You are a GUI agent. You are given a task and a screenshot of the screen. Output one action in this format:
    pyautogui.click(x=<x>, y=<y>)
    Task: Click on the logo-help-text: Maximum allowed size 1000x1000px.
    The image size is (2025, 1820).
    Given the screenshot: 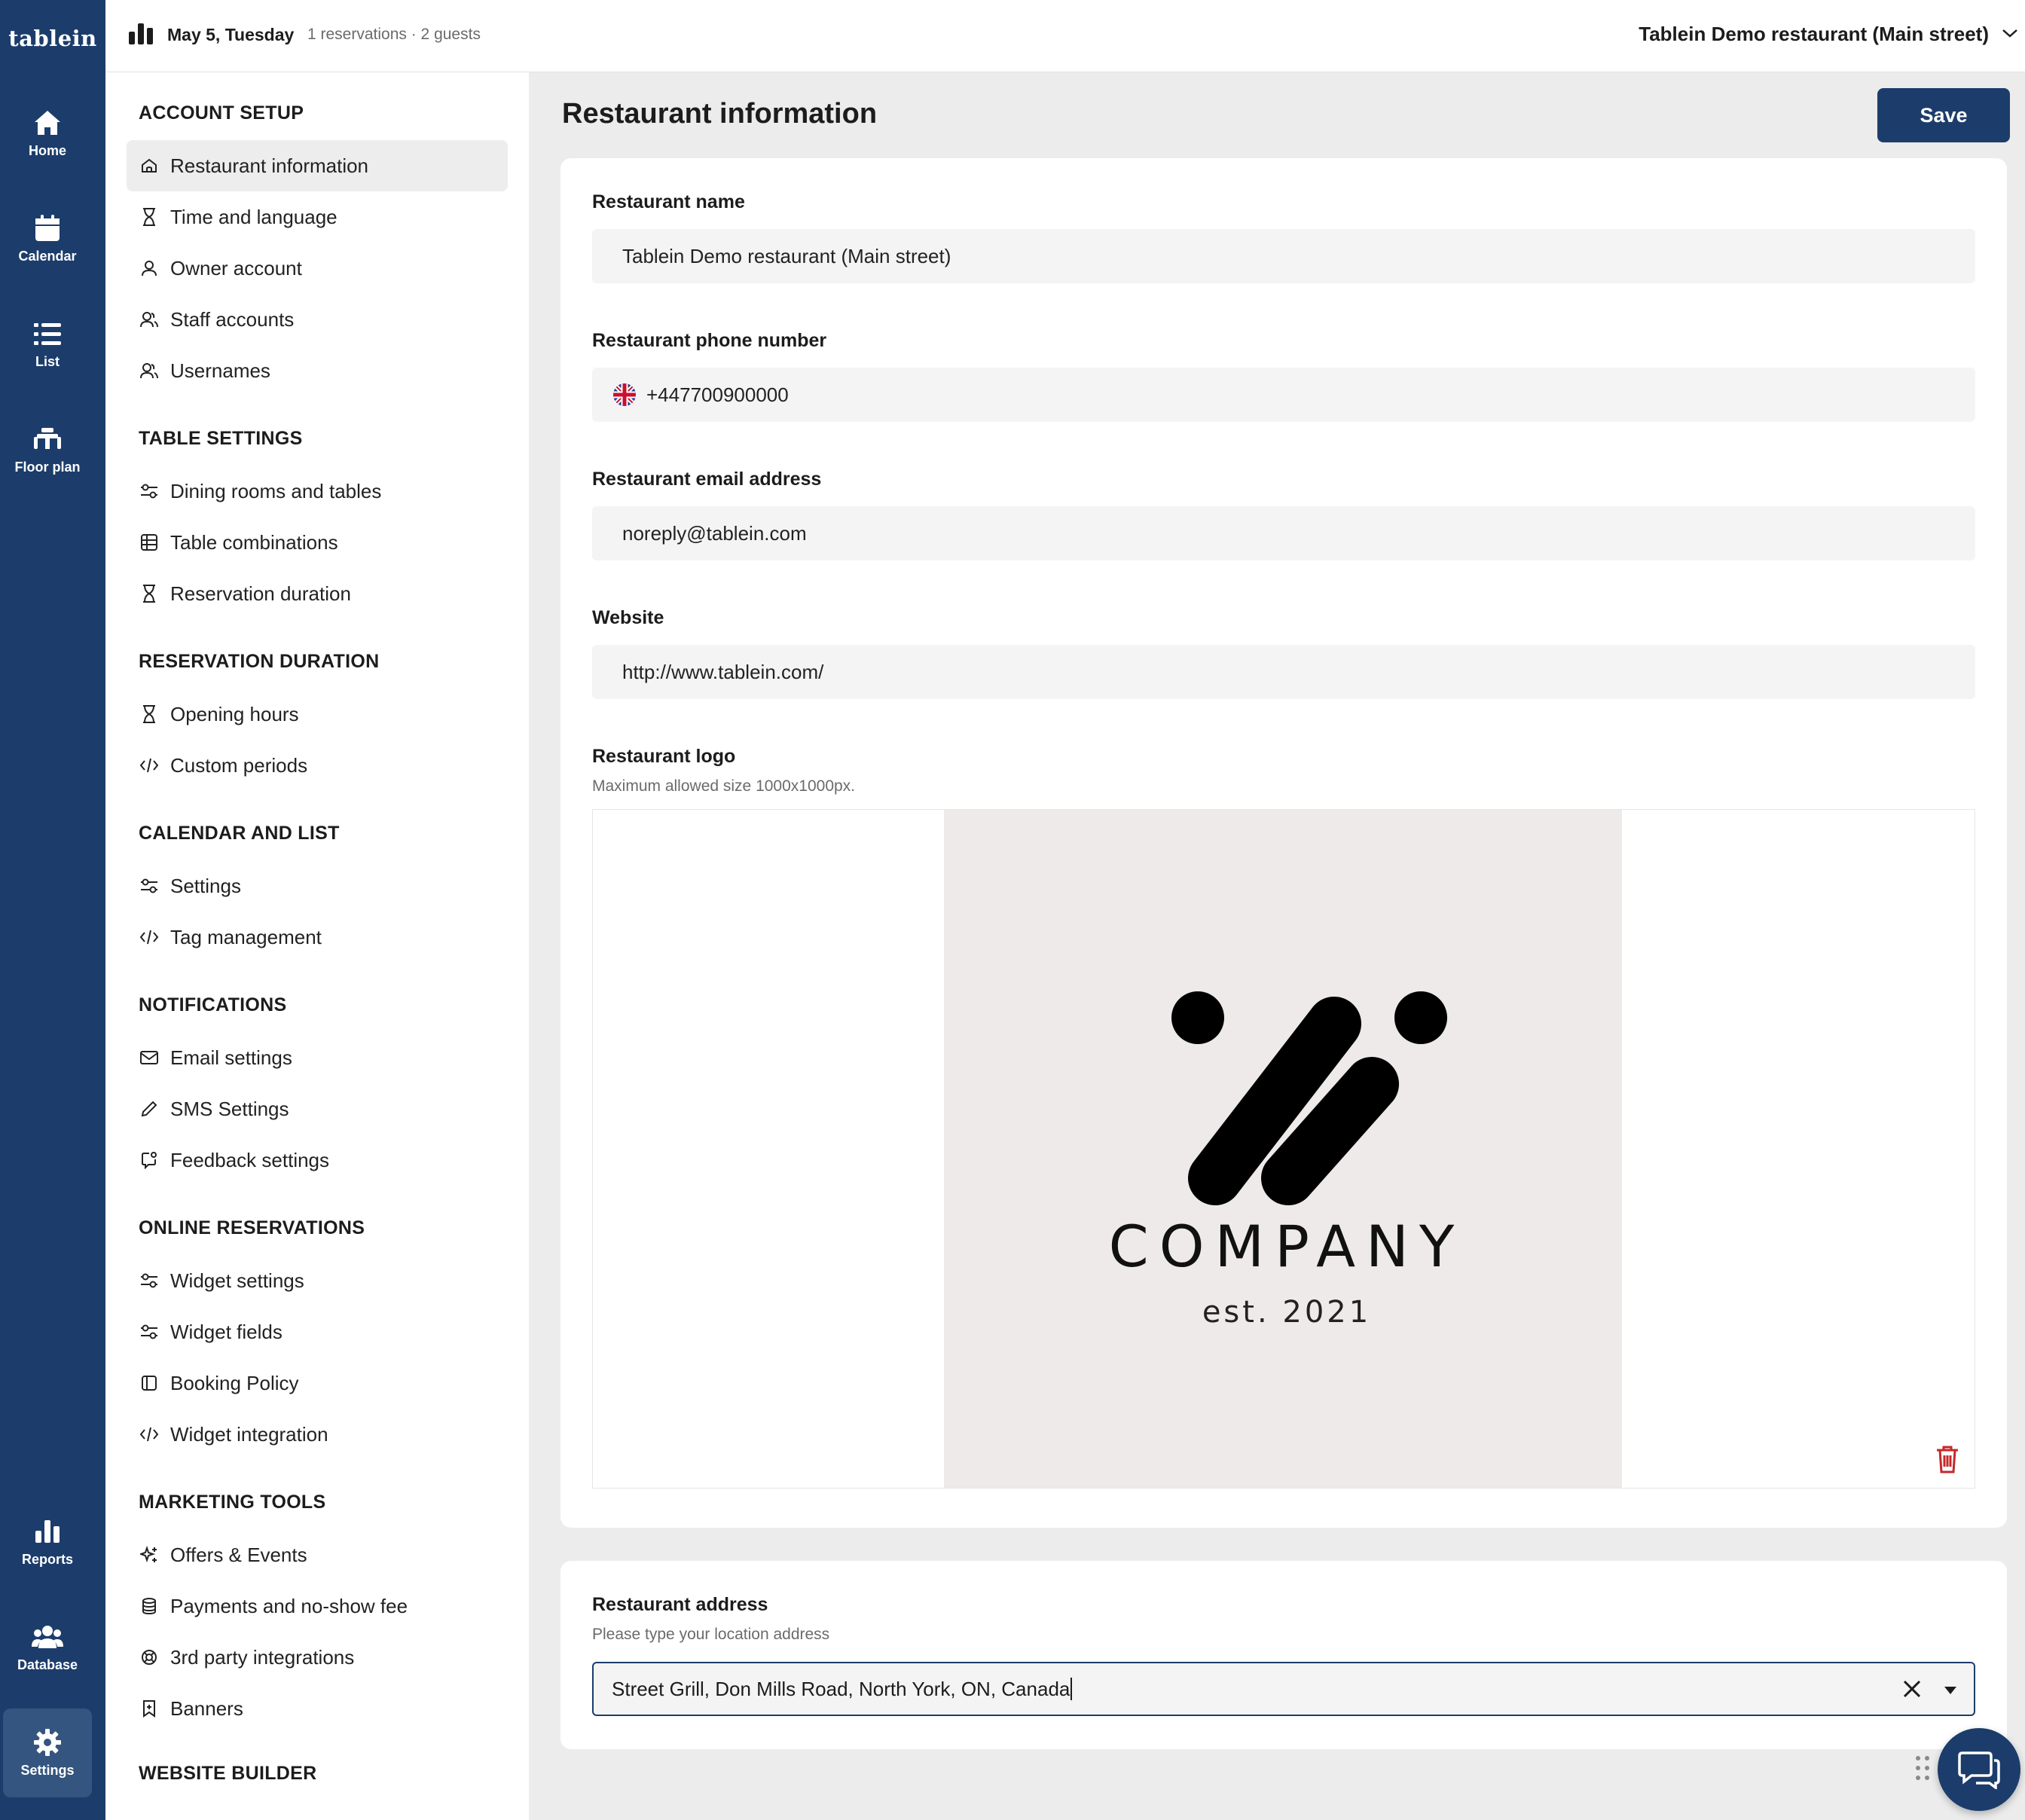 What is the action you would take?
    pyautogui.click(x=724, y=786)
    